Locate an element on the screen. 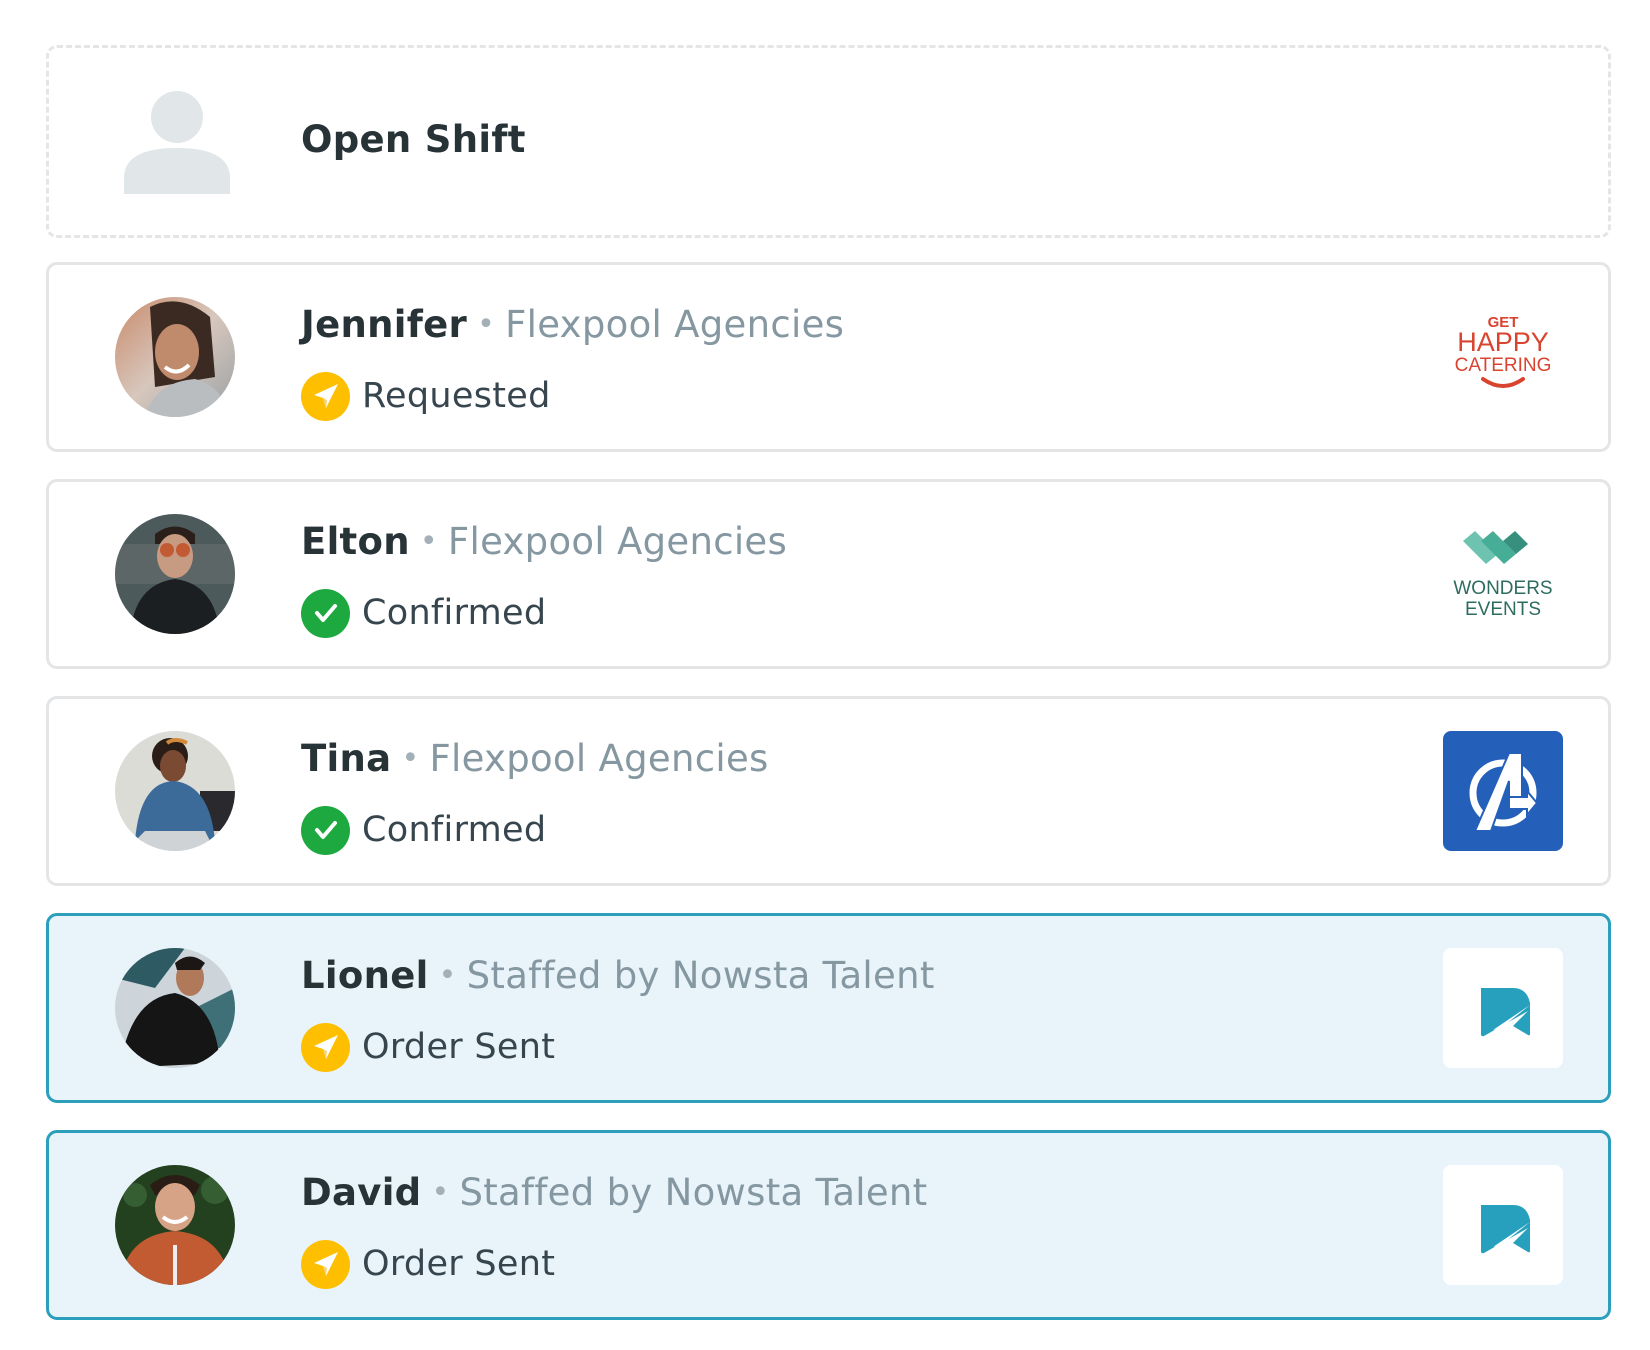 This screenshot has height=1350, width=1650. name-line: Lionel • Staffed by Nowsta Talent is located at coordinates (618, 975).